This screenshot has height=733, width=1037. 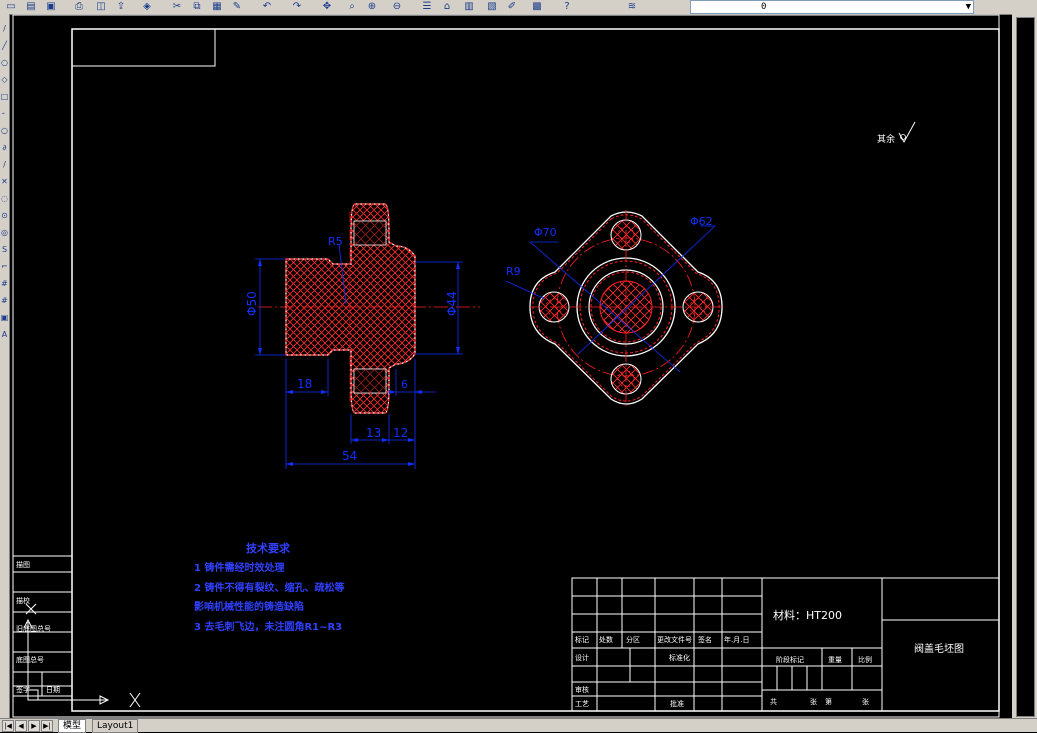 What do you see at coordinates (518, 725) in the screenshot?
I see `layout-tabs-bar: |◀ ◀ ▶ ▶| 模型 Layout1` at bounding box center [518, 725].